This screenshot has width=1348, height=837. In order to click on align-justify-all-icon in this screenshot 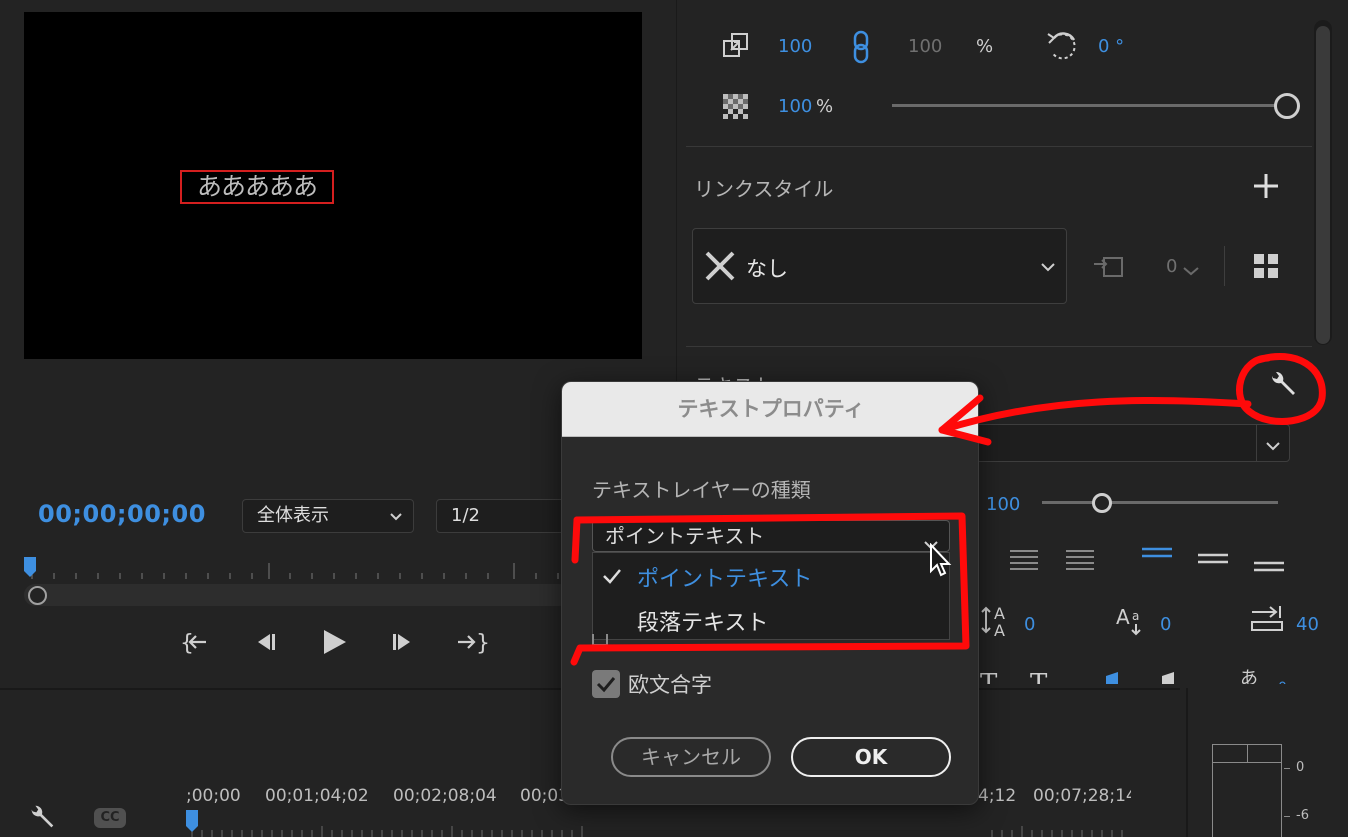, I will do `click(1080, 562)`.